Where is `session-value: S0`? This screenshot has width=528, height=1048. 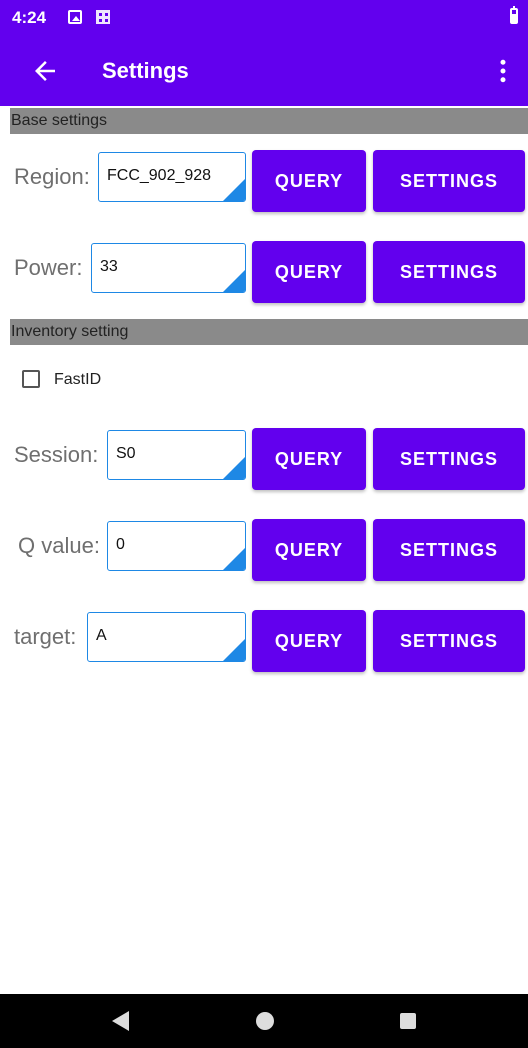 session-value: S0 is located at coordinates (126, 453).